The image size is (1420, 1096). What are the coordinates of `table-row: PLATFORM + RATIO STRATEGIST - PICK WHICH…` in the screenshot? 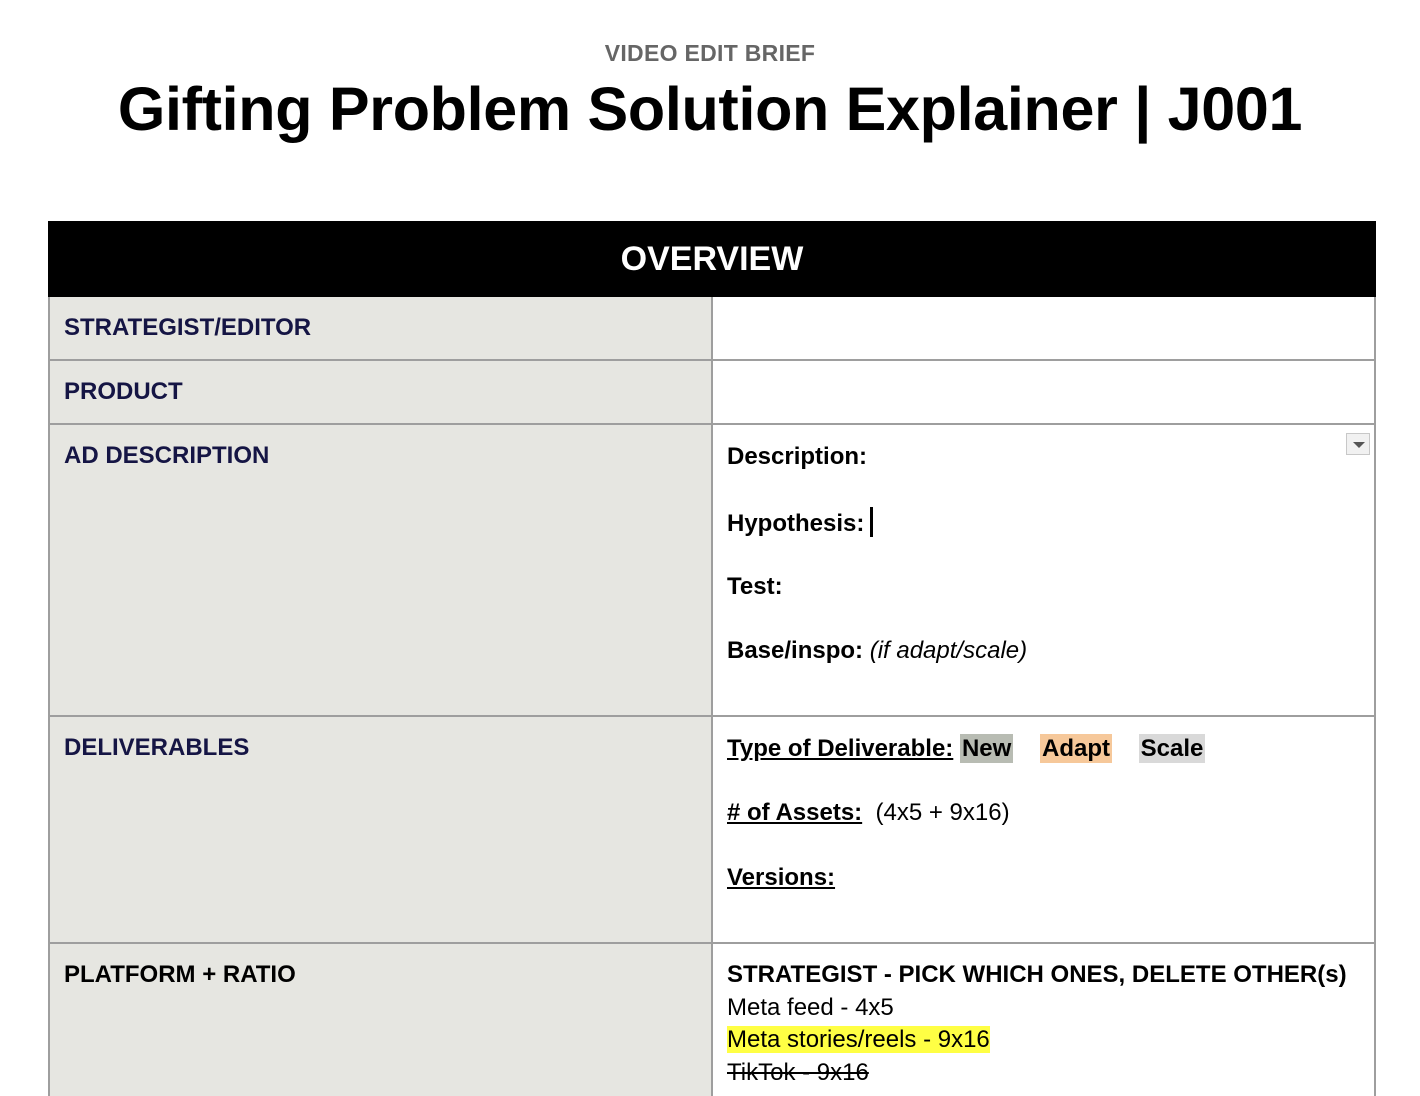 It's located at (712, 1019).